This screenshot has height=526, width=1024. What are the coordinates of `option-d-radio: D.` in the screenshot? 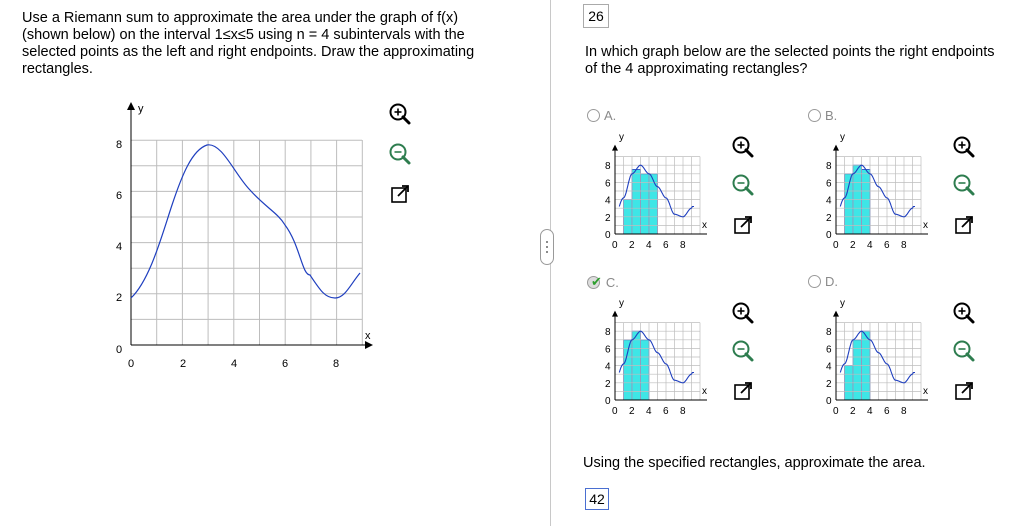 It's located at (823, 281).